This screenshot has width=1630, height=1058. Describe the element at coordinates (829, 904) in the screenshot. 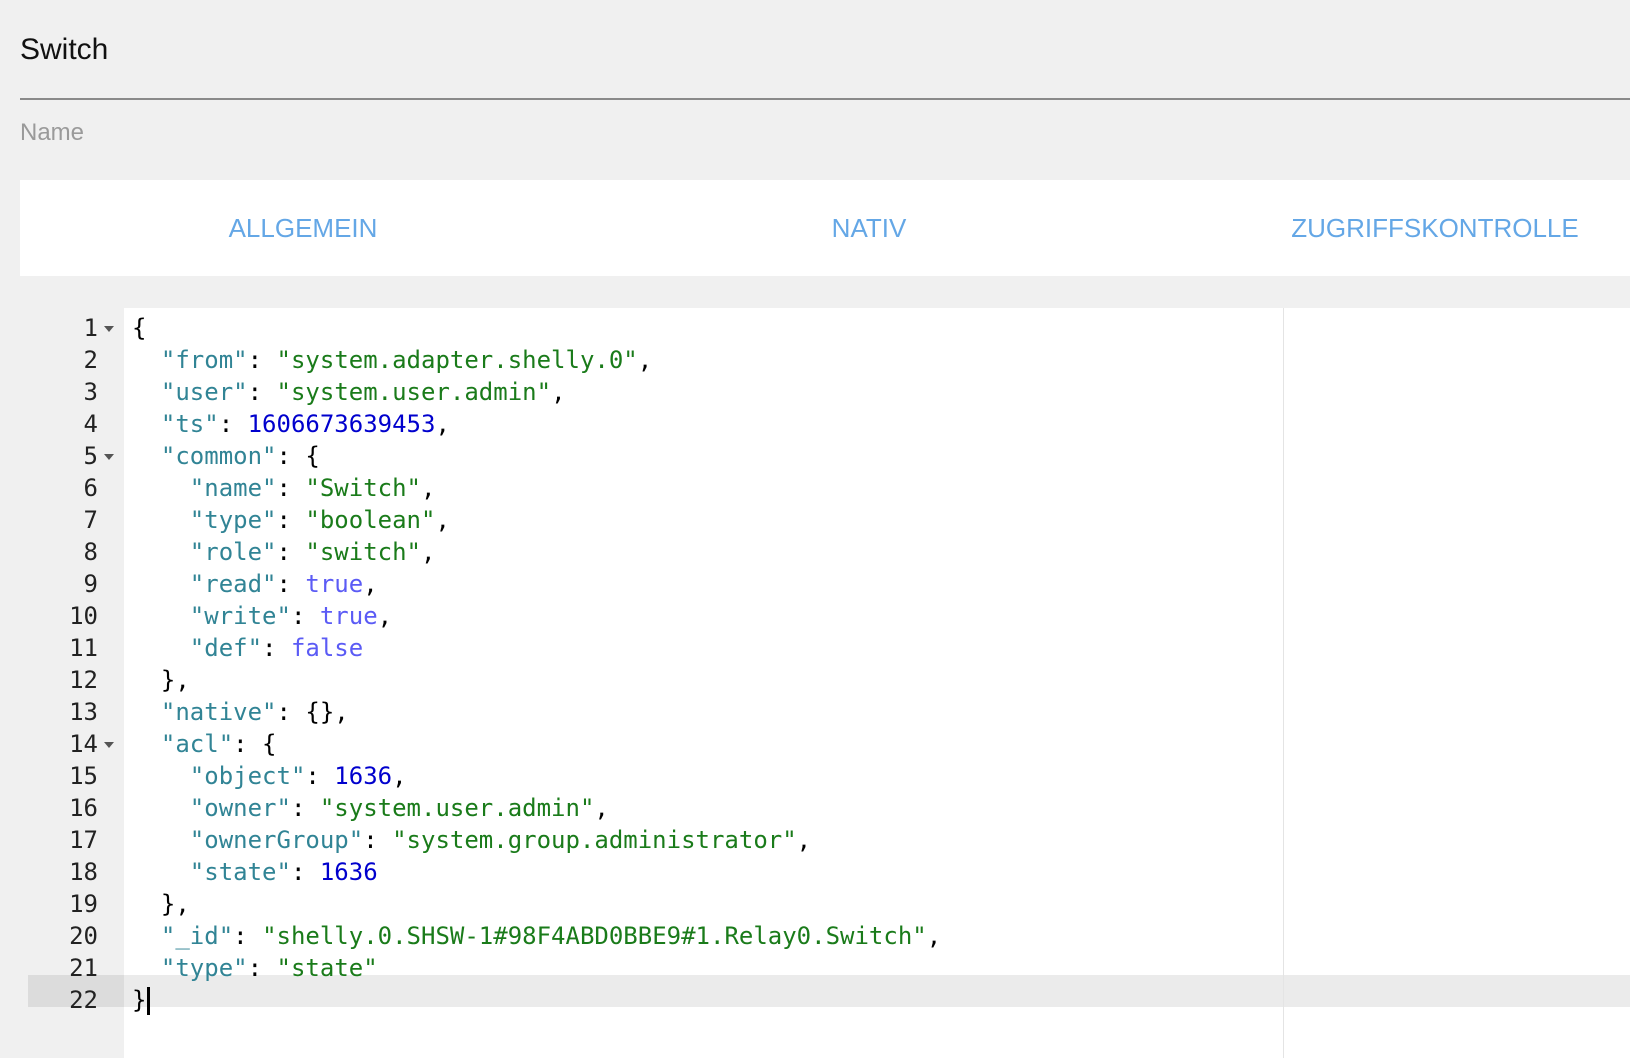

I see `code-line: 19 },` at that location.